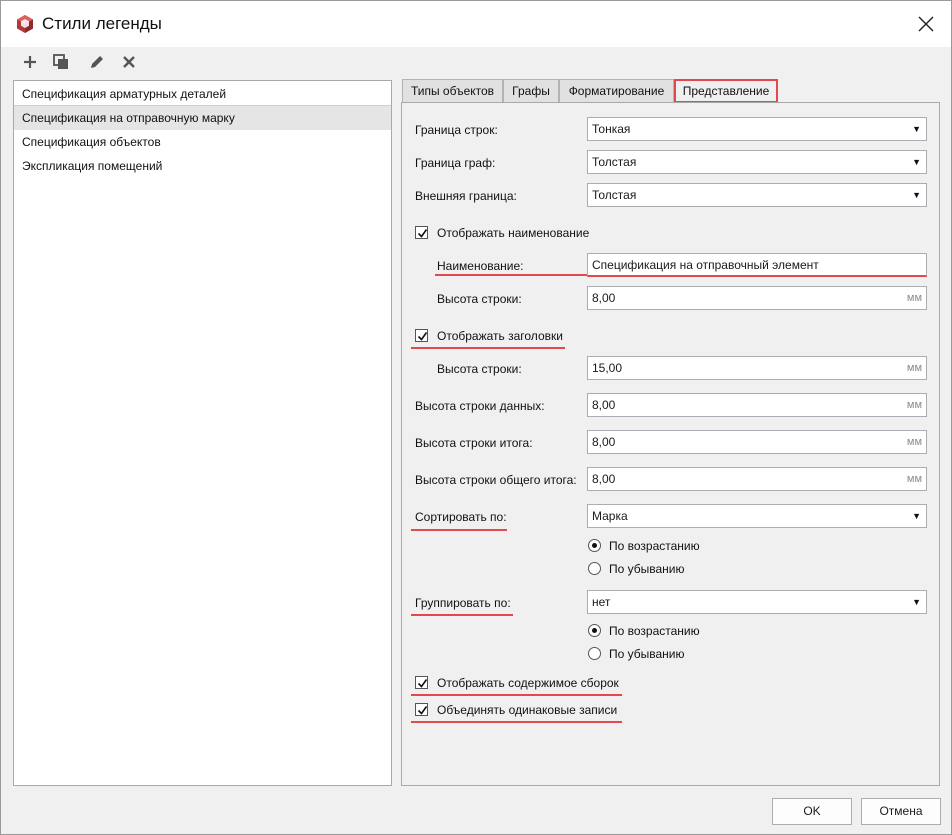  Describe the element at coordinates (480, 406) in the screenshot. I see `data-row-height-label: Высота строки данных:` at that location.